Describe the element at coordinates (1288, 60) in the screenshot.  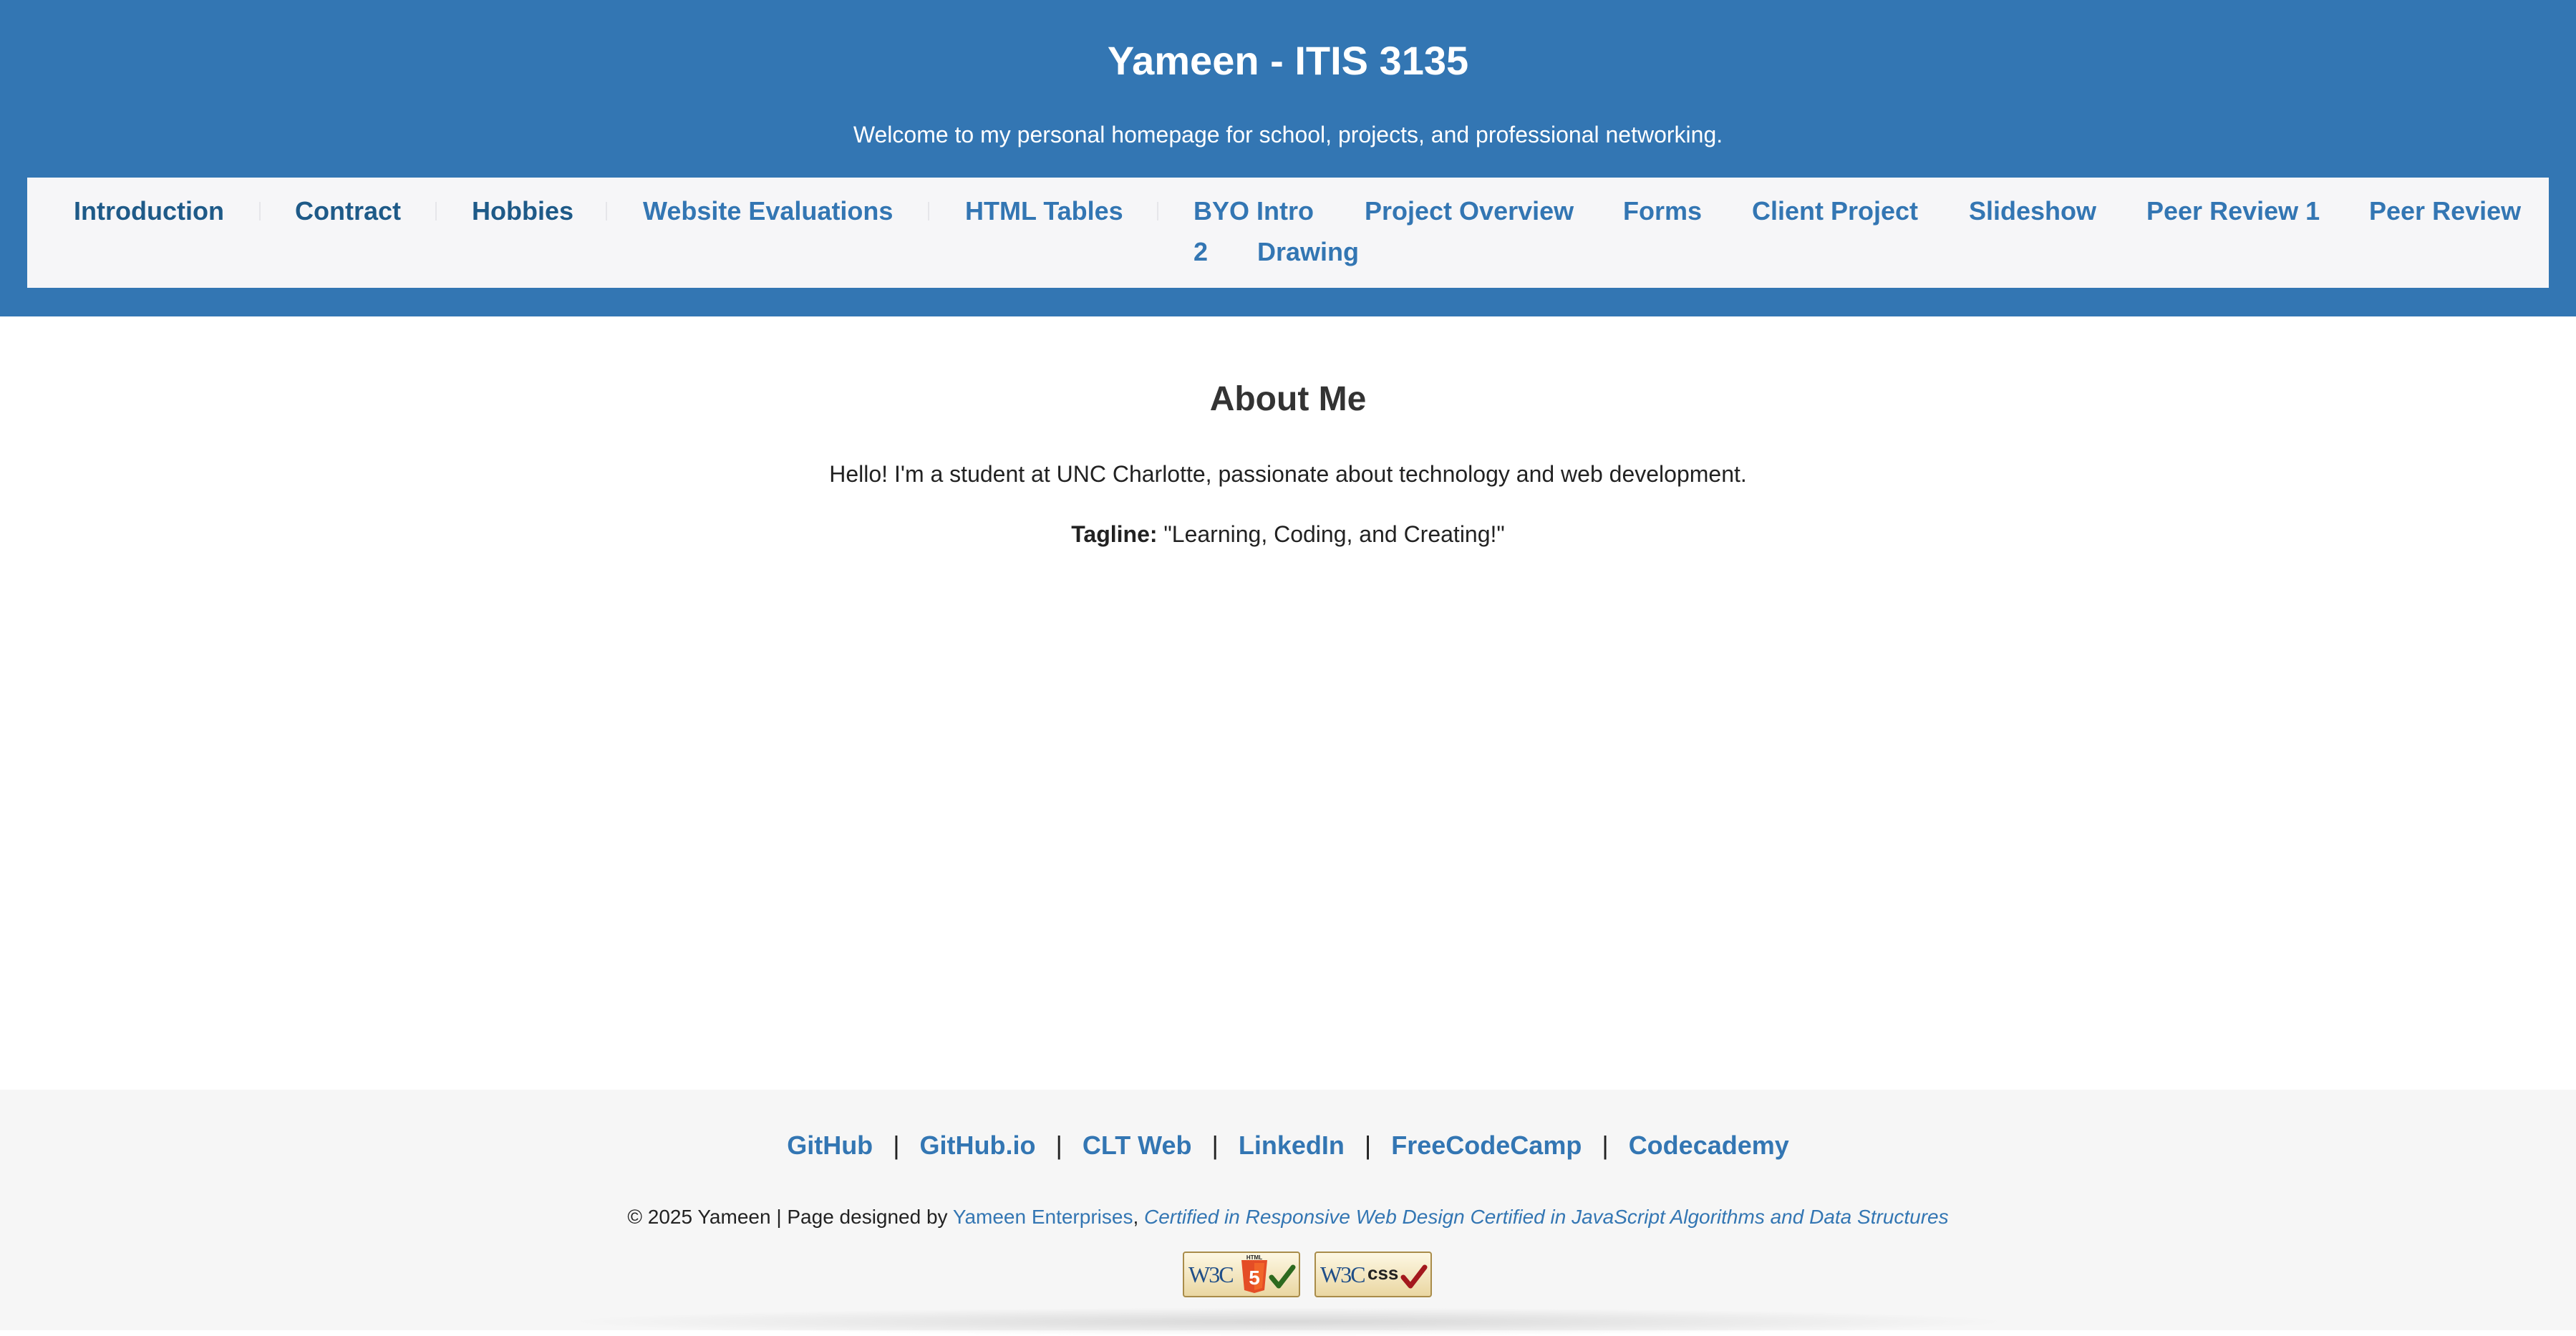
I see `site-title: Yameen - ITIS 3135` at that location.